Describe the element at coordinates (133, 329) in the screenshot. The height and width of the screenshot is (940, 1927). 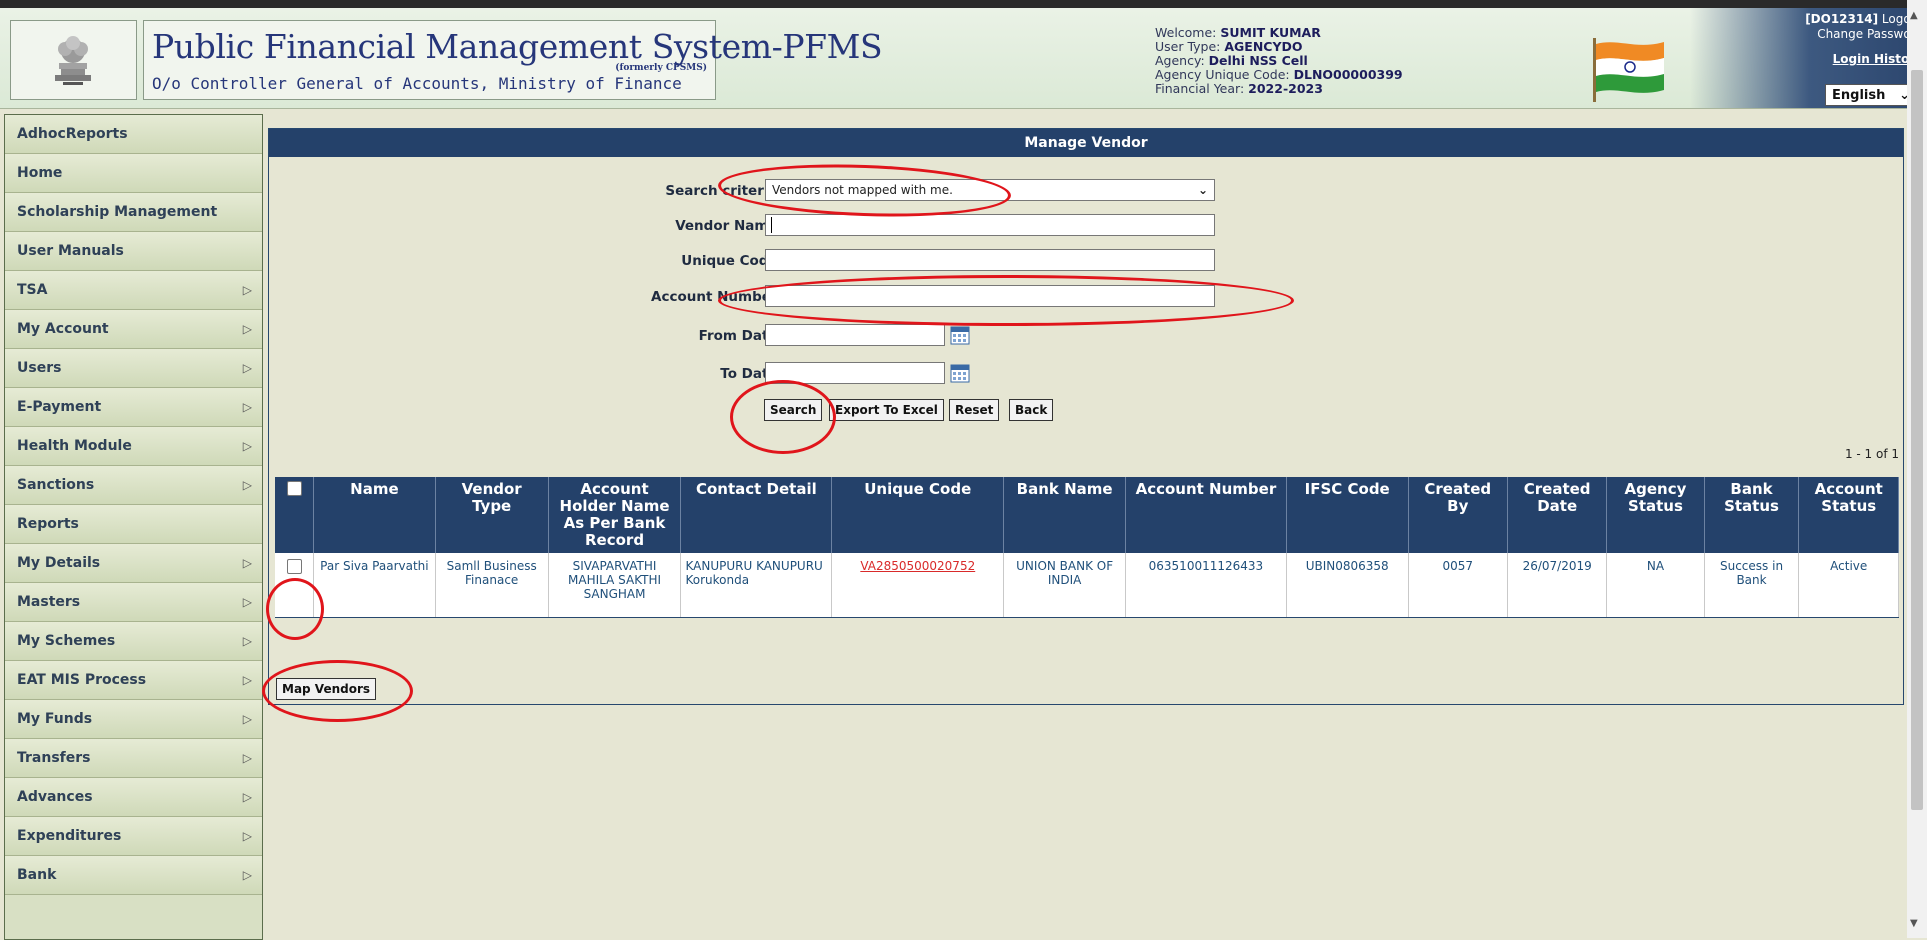
I see `sidebar-item-my-account: My Account ▷` at that location.